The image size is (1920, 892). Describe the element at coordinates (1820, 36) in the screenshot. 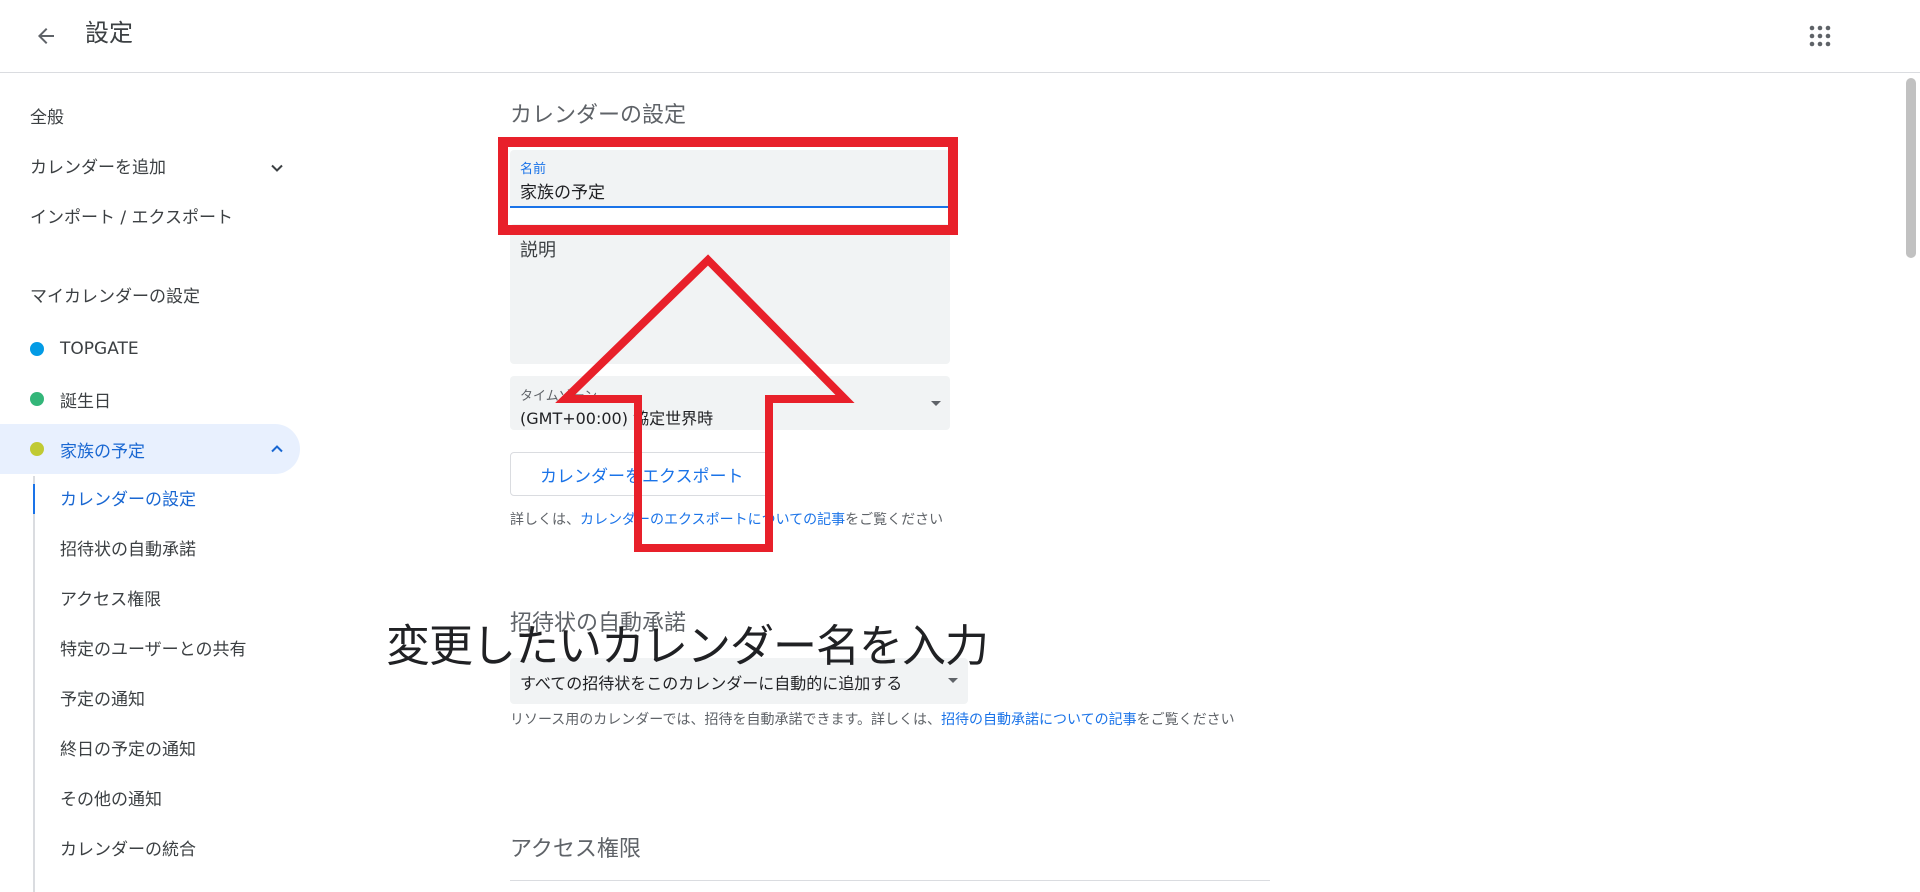

I see `apps-grid-icon` at that location.